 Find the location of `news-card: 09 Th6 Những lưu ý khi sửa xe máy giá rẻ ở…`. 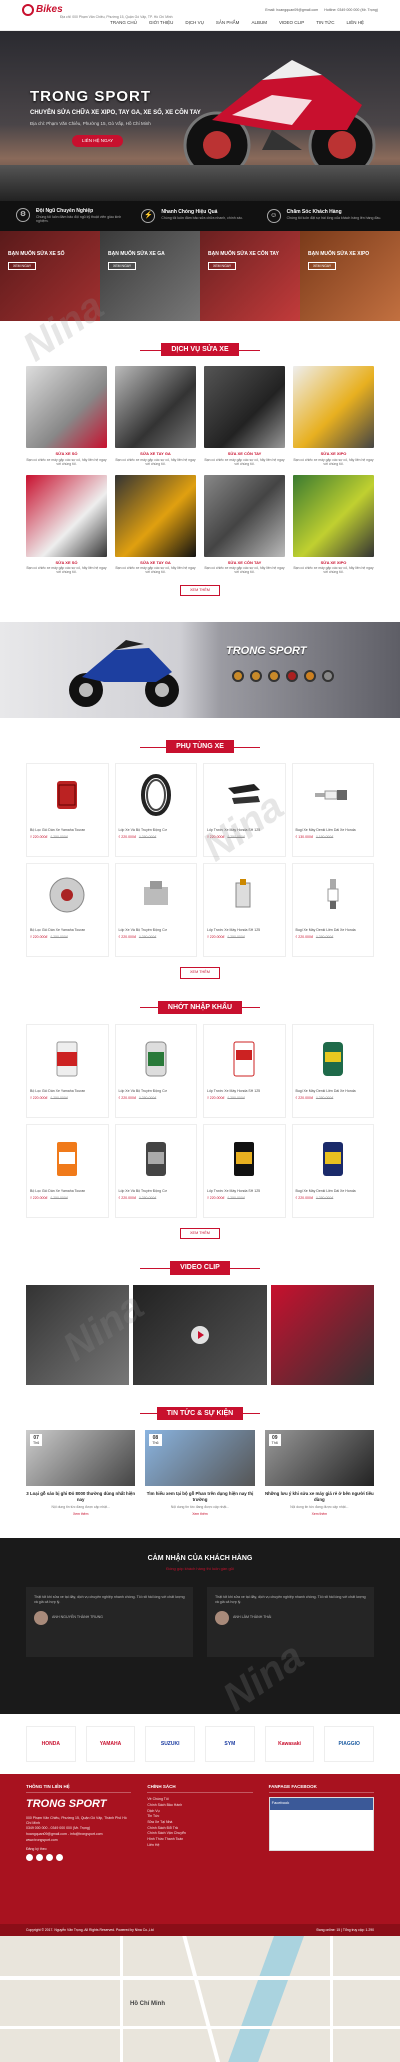

news-card: 09 Th6 Những lưu ý khi sửa xe máy giá rẻ ở… is located at coordinates (319, 1473).